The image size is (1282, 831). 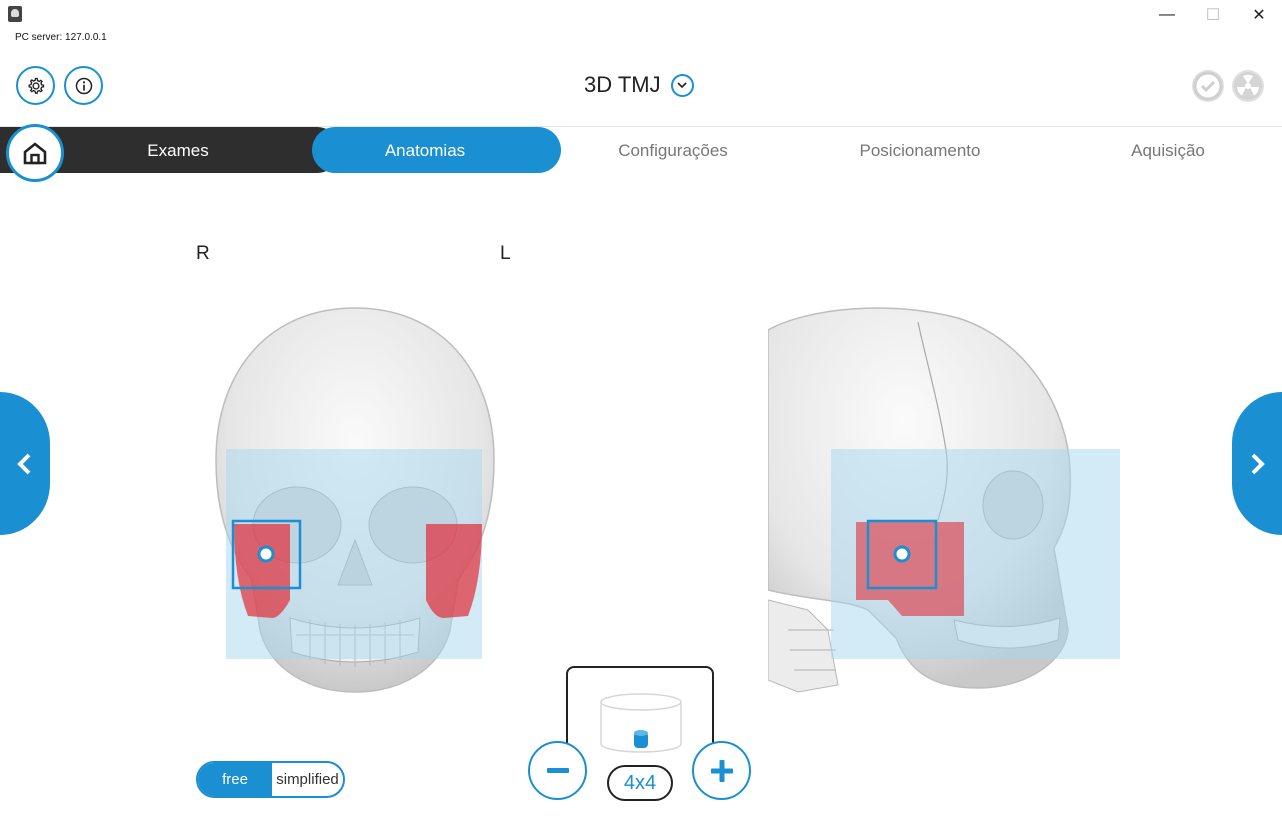 What do you see at coordinates (203, 253) in the screenshot?
I see `right-side-label: R` at bounding box center [203, 253].